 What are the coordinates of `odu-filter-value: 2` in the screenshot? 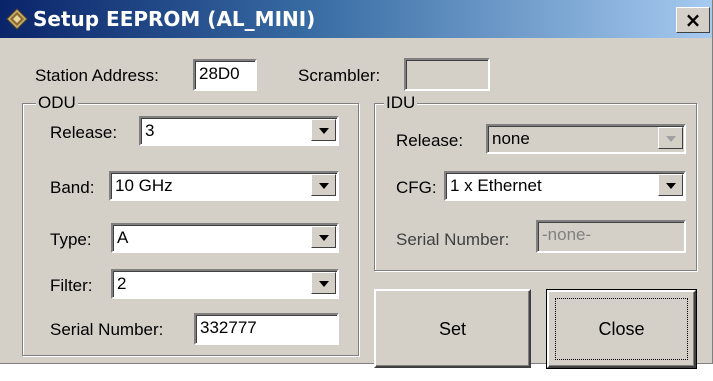 It's located at (122, 283).